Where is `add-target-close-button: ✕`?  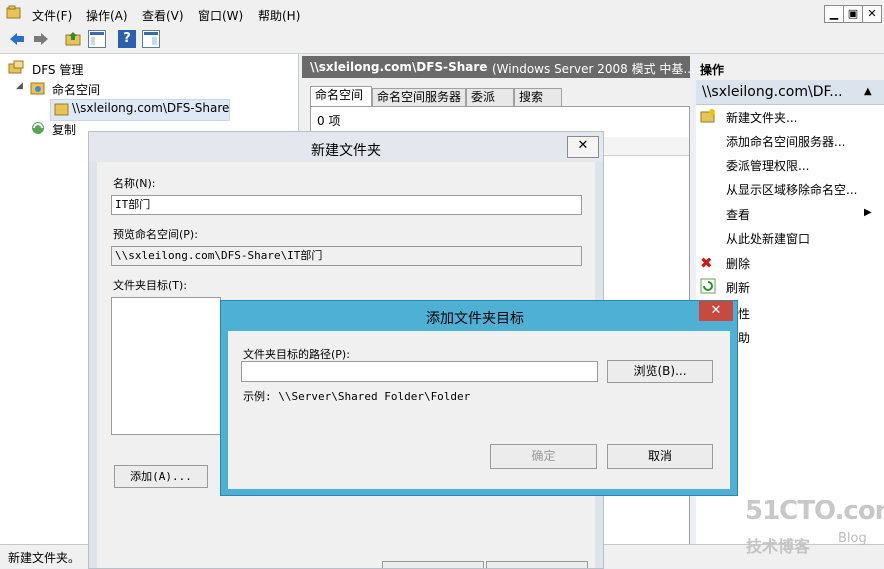 add-target-close-button: ✕ is located at coordinates (716, 311).